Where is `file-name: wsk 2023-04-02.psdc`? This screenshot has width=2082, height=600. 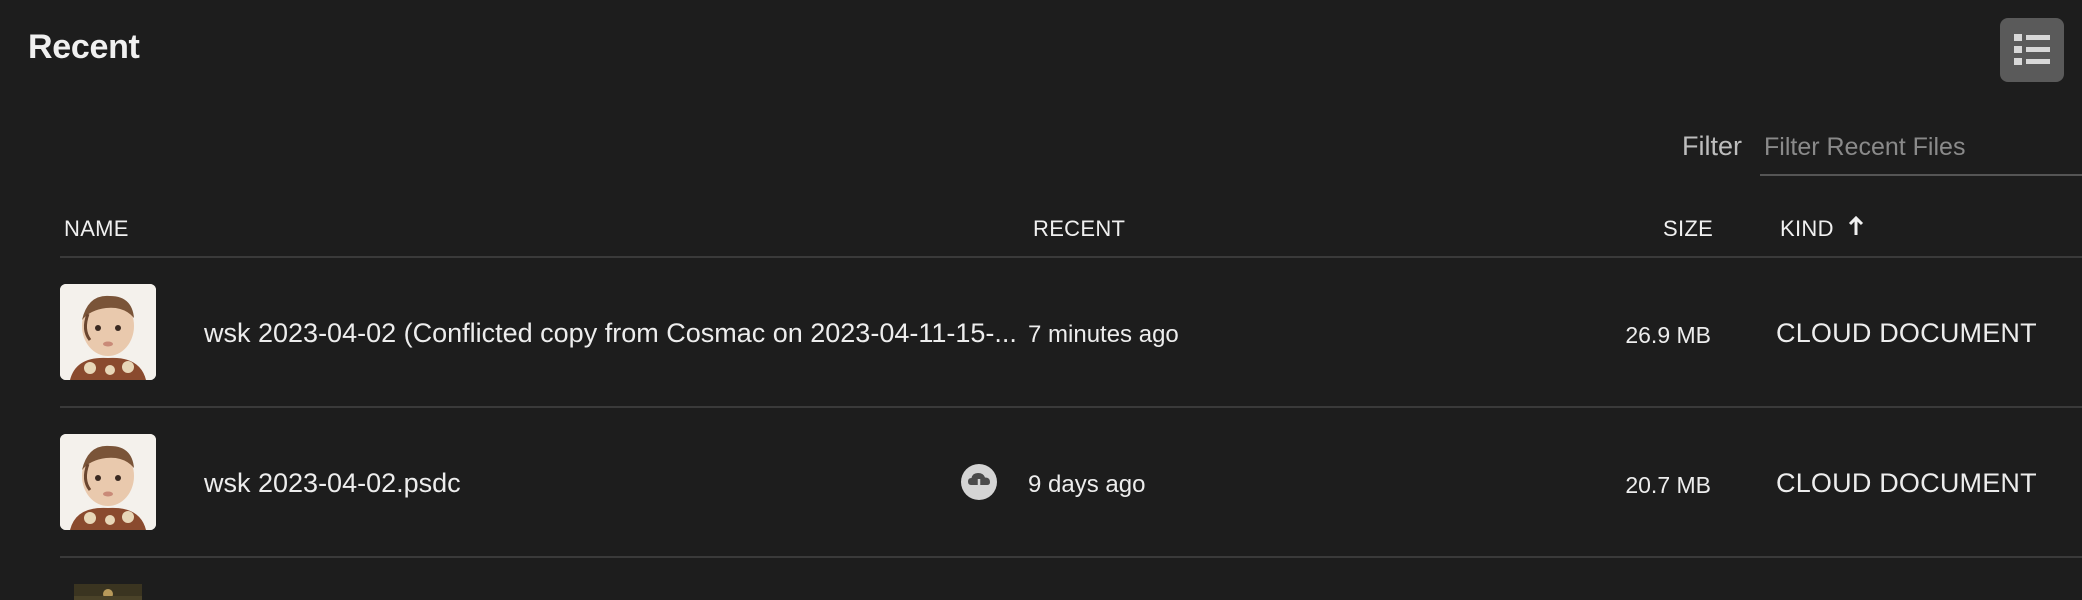
file-name: wsk 2023-04-02.psdc is located at coordinates (332, 483).